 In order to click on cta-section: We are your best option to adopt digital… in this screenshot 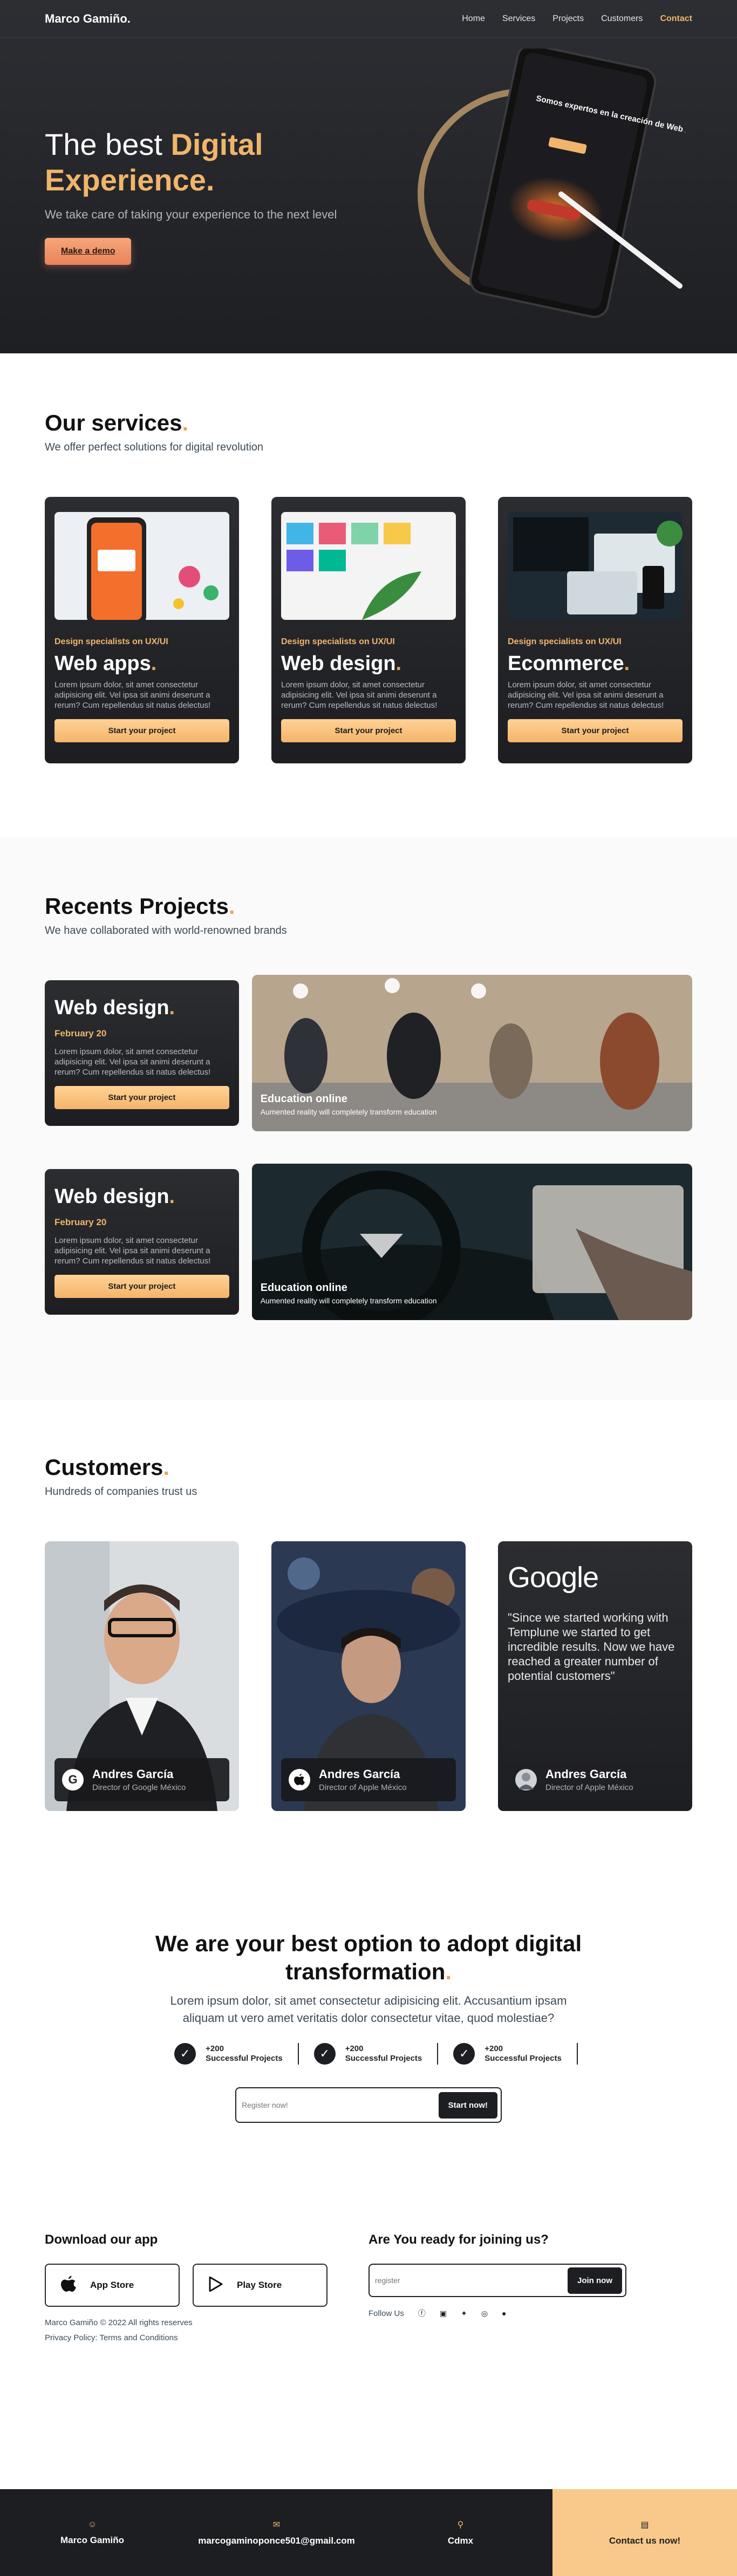, I will do `click(368, 2052)`.